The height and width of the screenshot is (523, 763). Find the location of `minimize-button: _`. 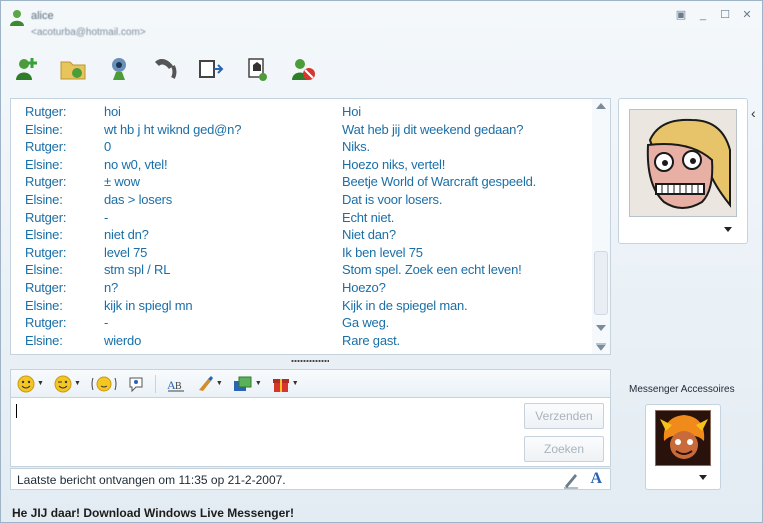

minimize-button: _ is located at coordinates (703, 15).